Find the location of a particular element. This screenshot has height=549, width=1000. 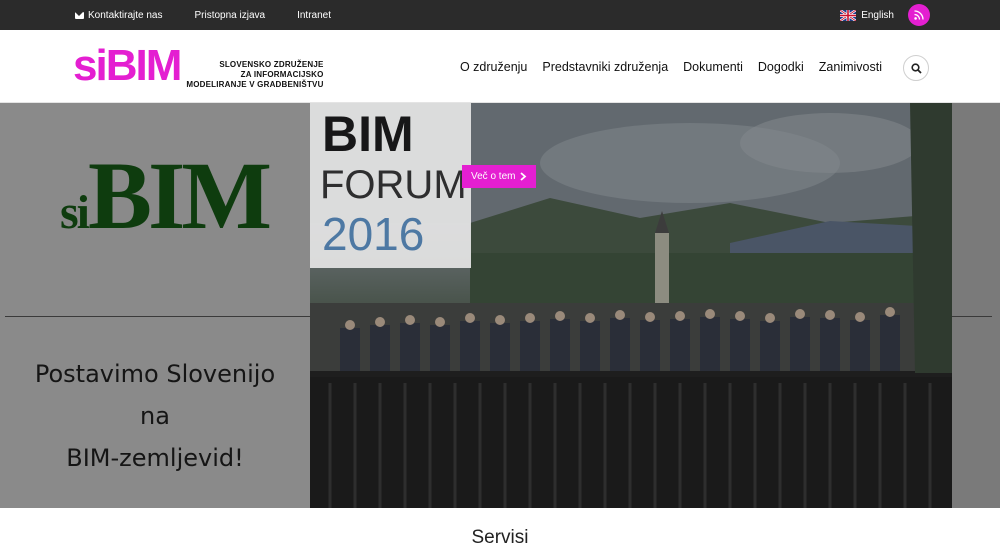

contact-link: Kontaktirajte nas is located at coordinates (119, 15).